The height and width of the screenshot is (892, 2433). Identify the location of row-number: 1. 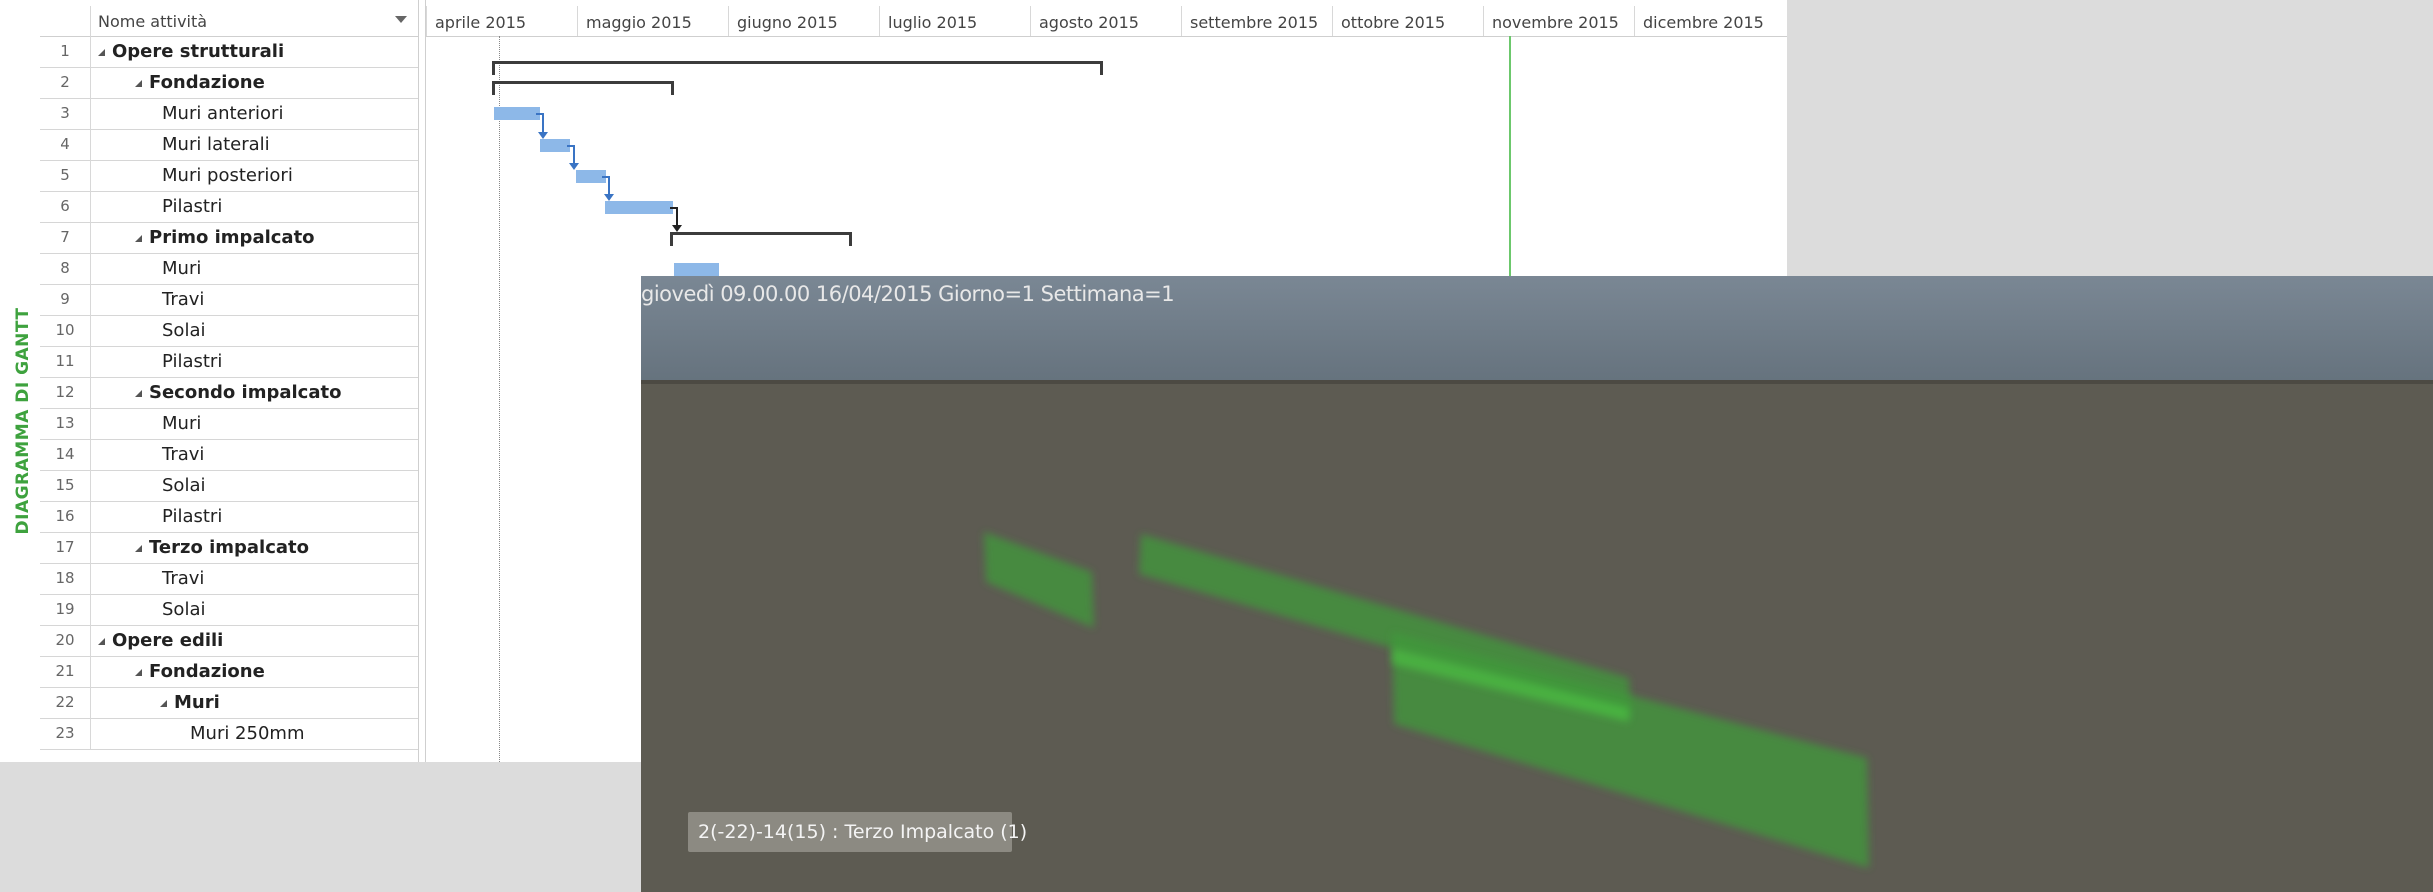
(65, 51).